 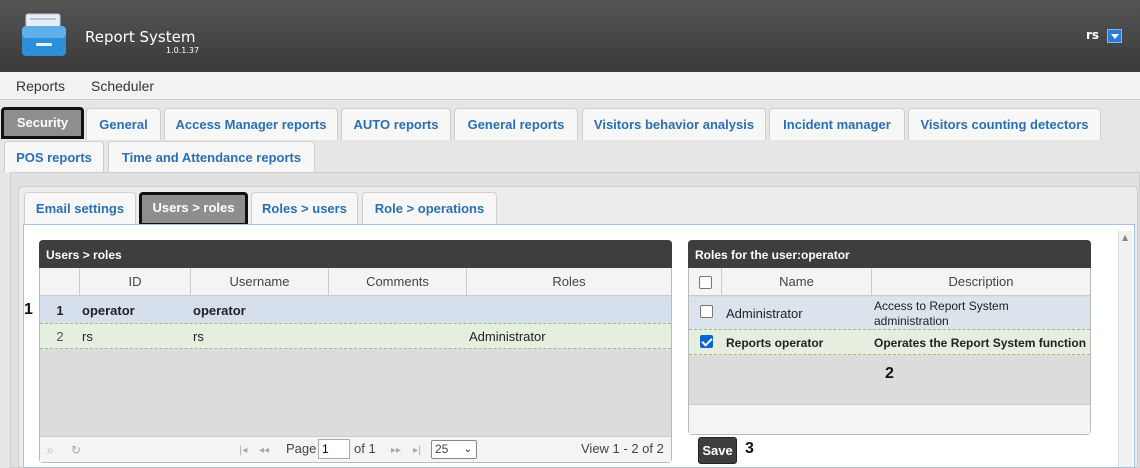 I want to click on callout-1: 1, so click(x=28, y=309).